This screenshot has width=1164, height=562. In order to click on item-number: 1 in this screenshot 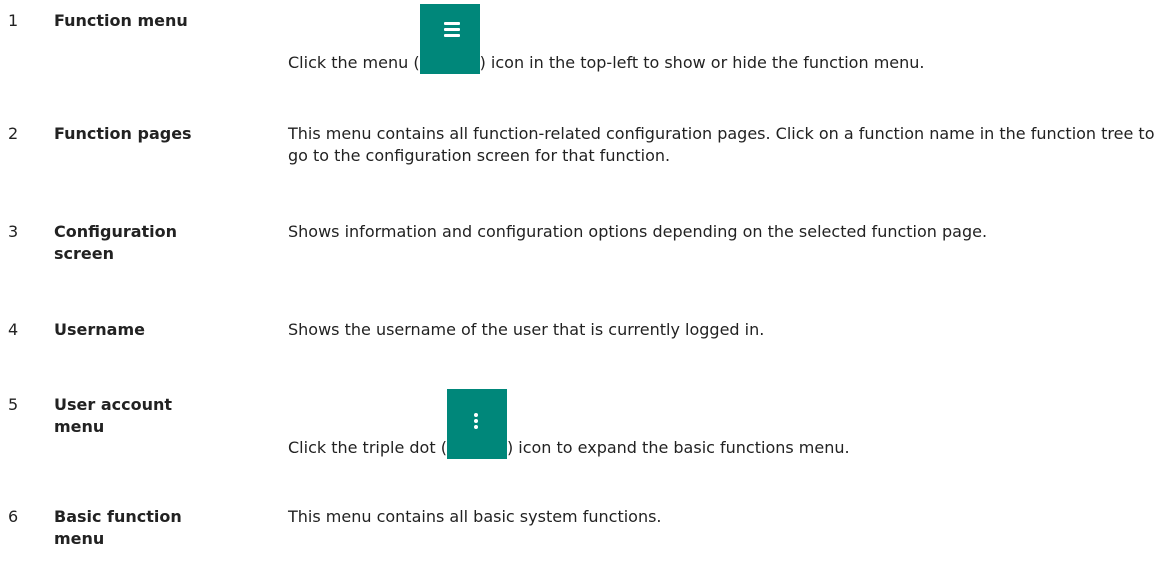, I will do `click(13, 20)`.